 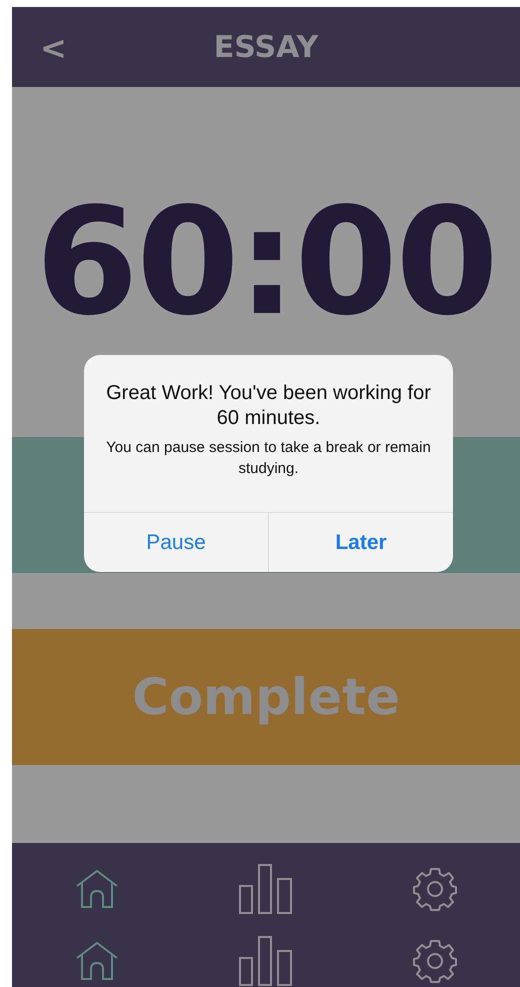 What do you see at coordinates (176, 542) in the screenshot?
I see `alert-button: Pause` at bounding box center [176, 542].